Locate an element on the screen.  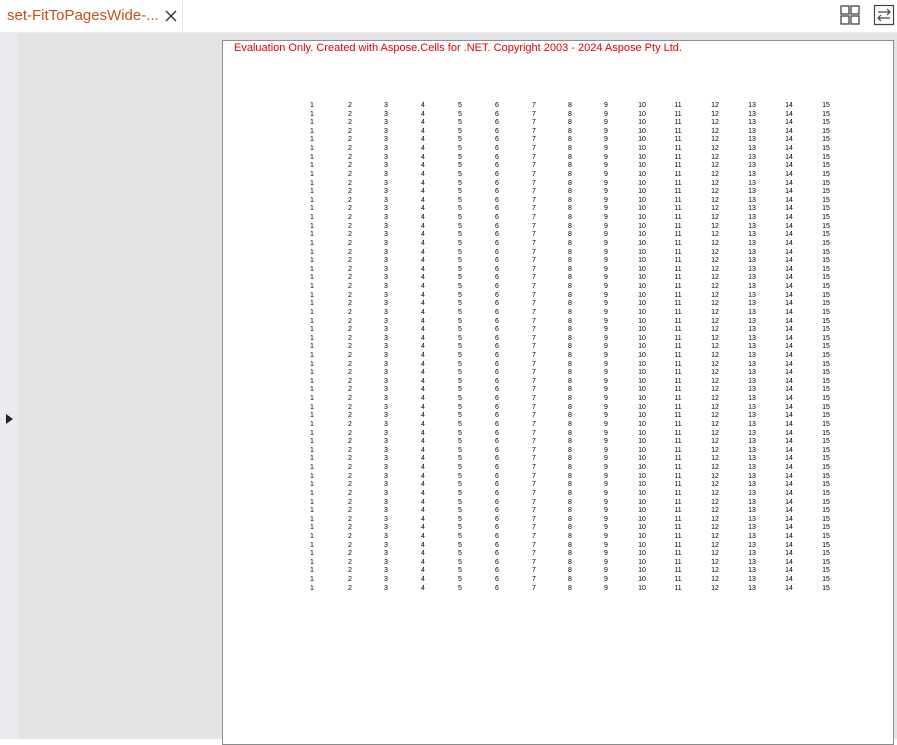
close-icon is located at coordinates (171, 16).